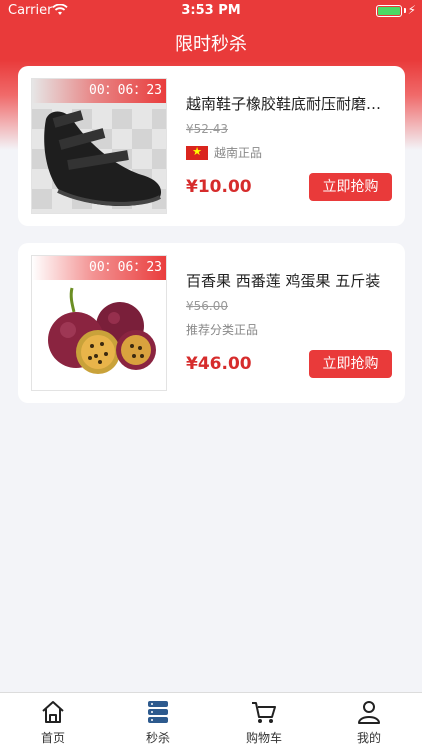 This screenshot has width=422, height=750. Describe the element at coordinates (52, 738) in the screenshot. I see `tab-home-label: 首页` at that location.